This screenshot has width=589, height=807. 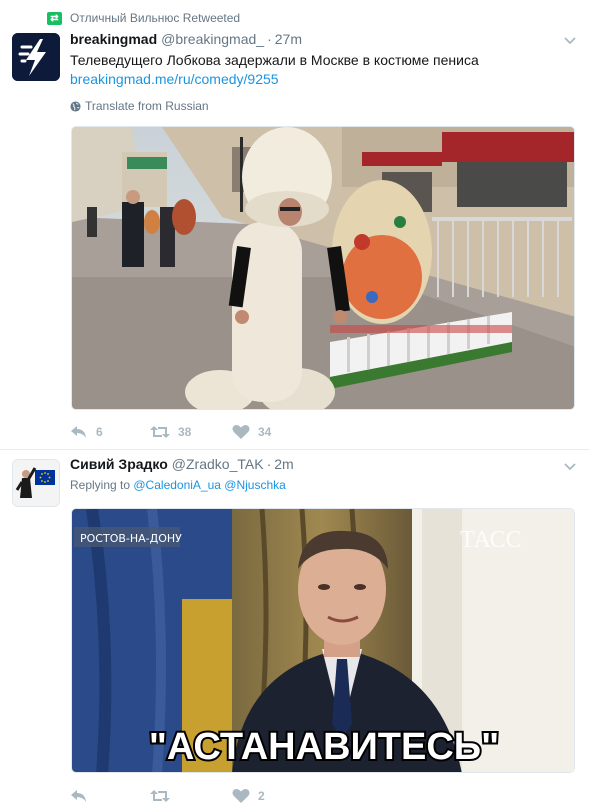 I want to click on translate-link: Translate from Russian, so click(x=139, y=106).